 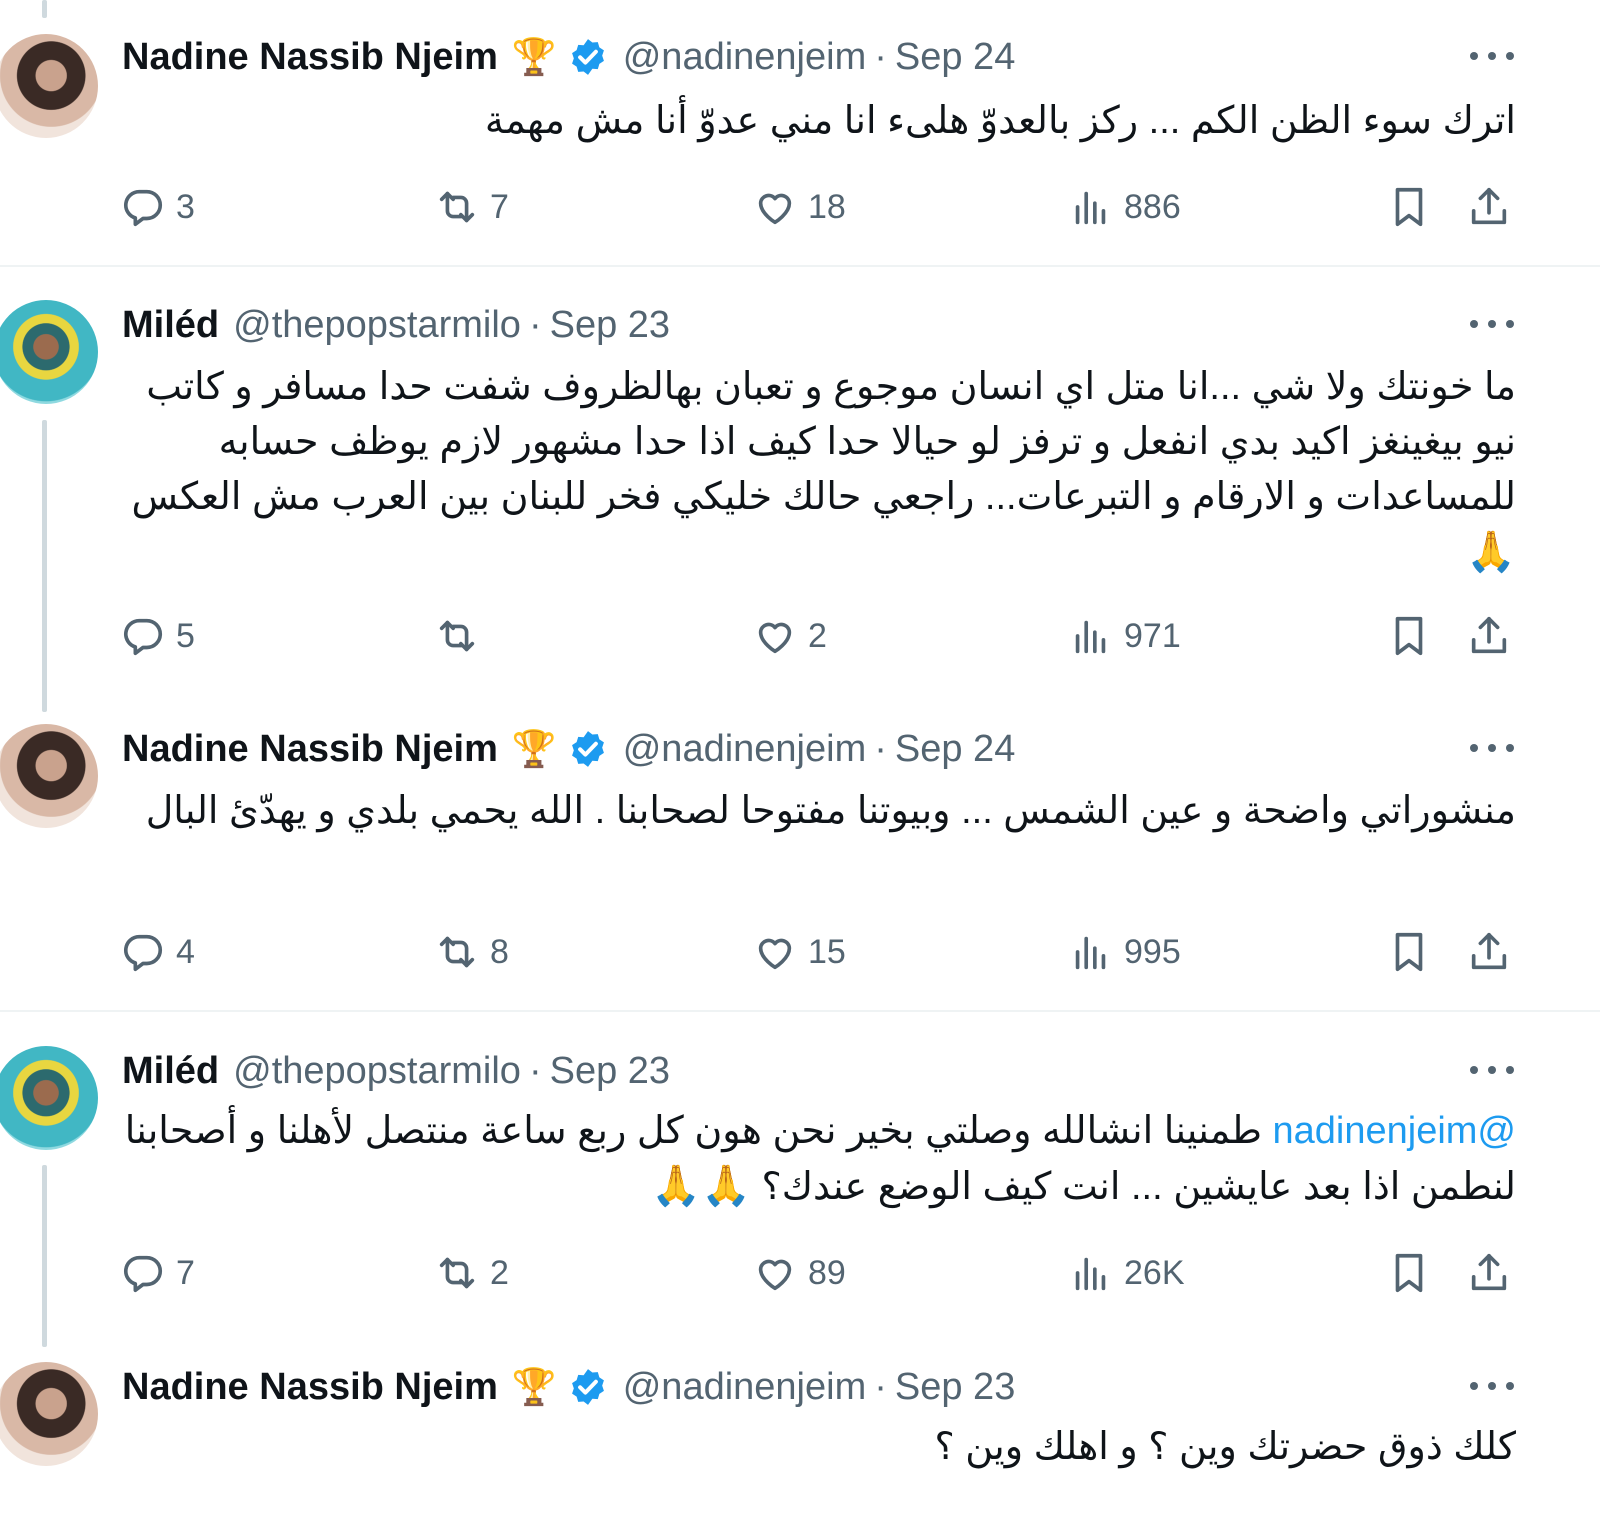 I want to click on views-count: 995, so click(x=1152, y=951).